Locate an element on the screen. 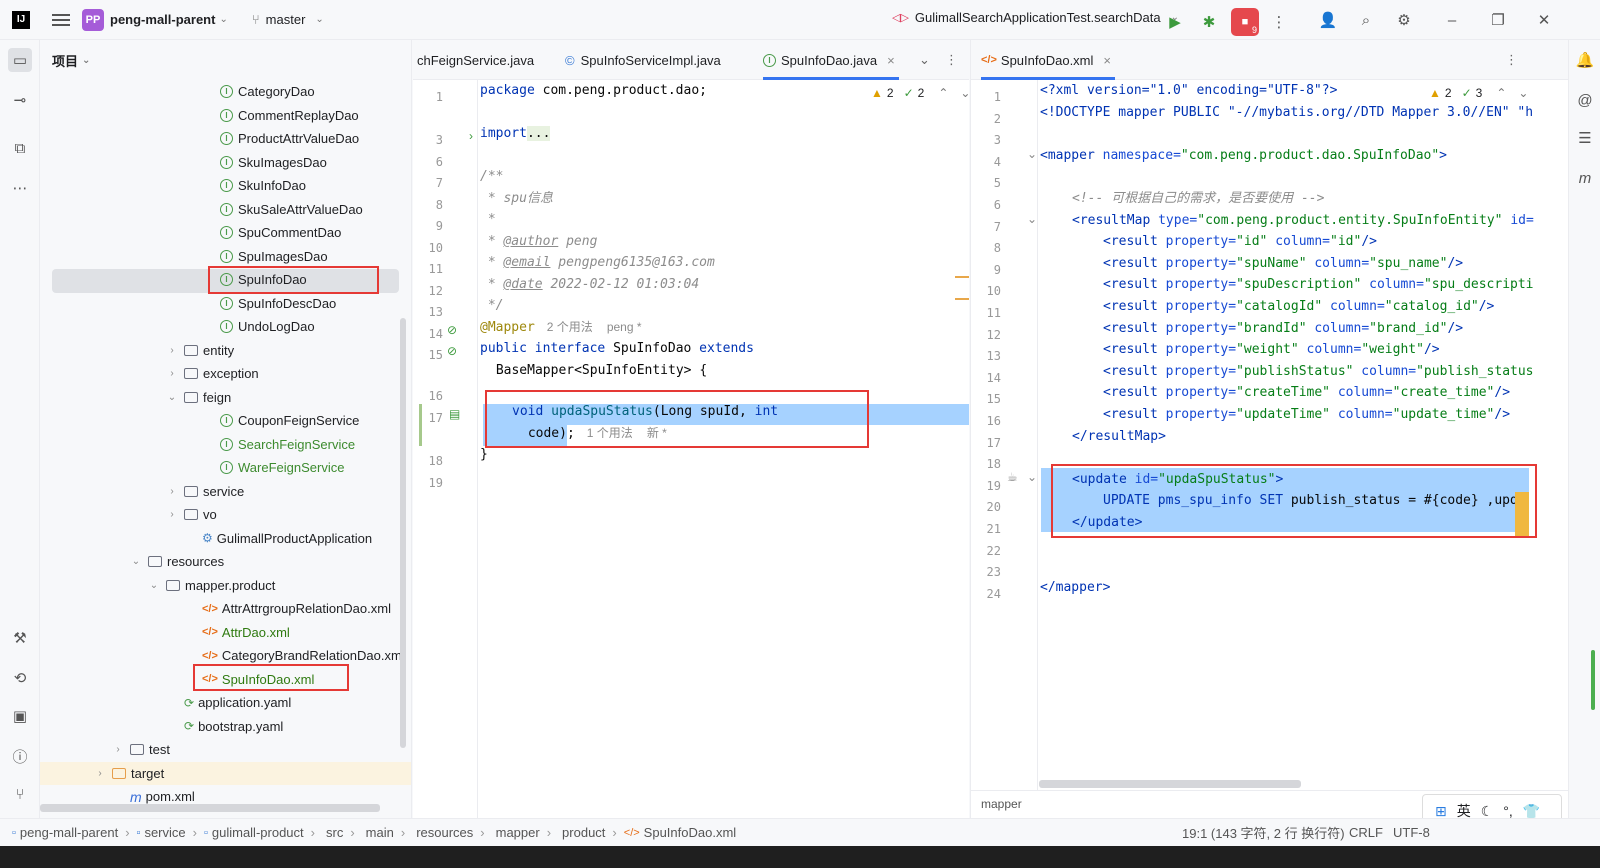 The image size is (1600, 868). close-icon: ✕ is located at coordinates (1544, 20).